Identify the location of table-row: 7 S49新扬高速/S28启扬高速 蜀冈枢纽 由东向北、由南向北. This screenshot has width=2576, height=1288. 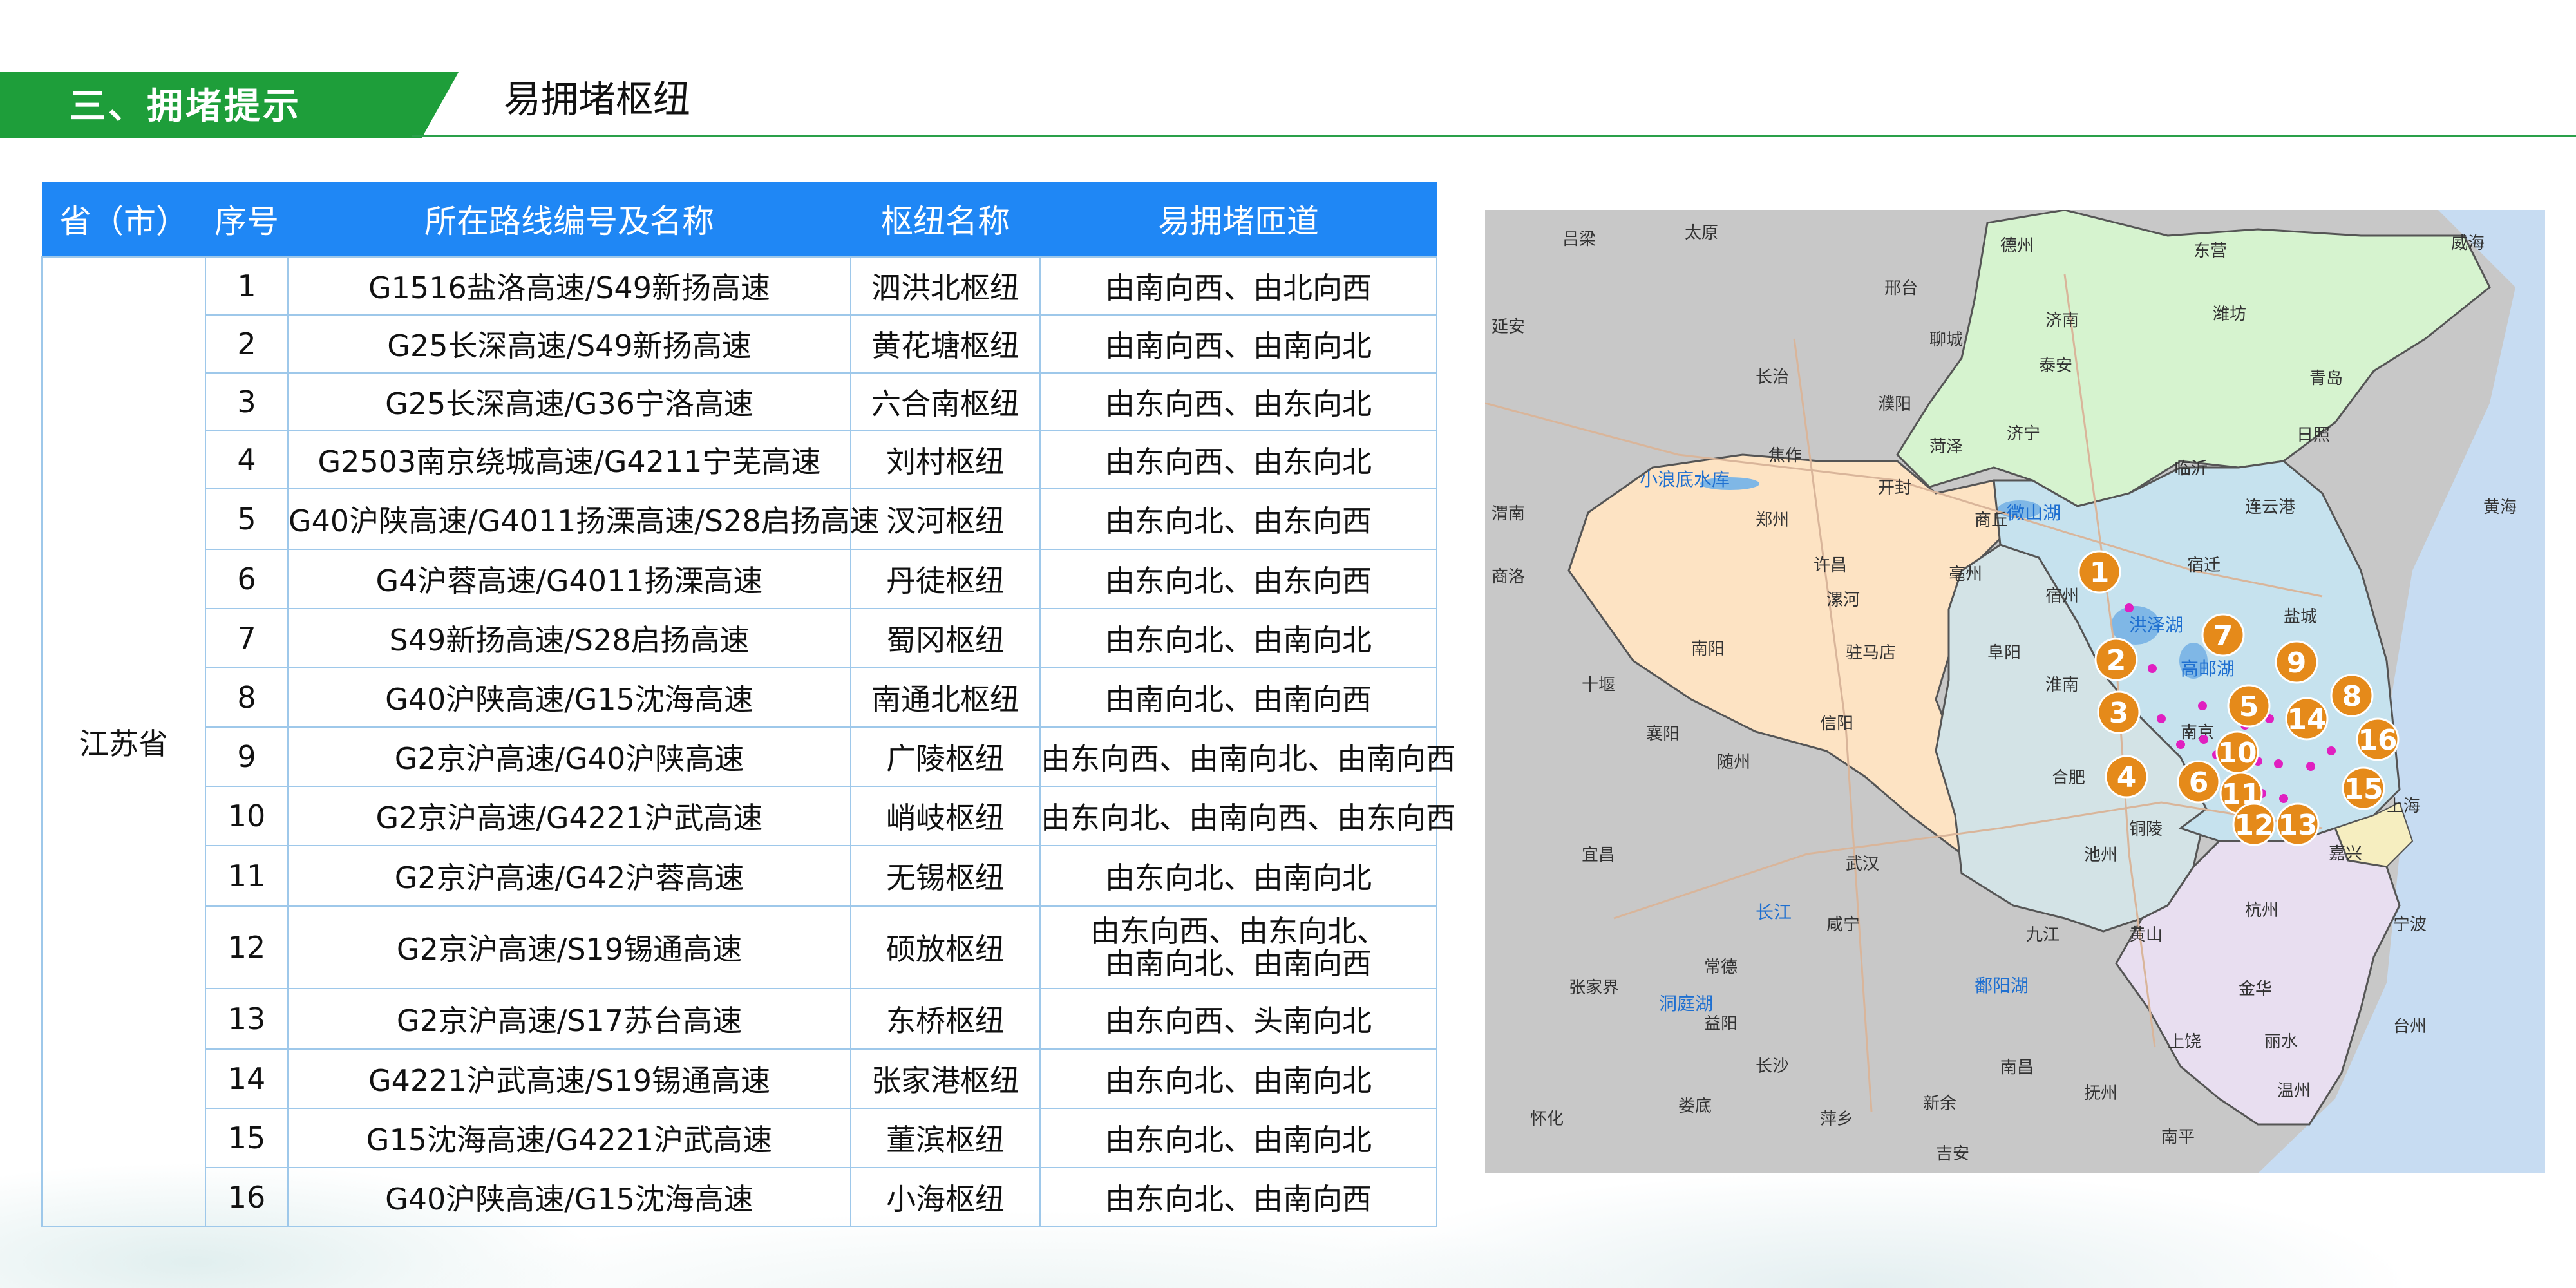
(740, 638).